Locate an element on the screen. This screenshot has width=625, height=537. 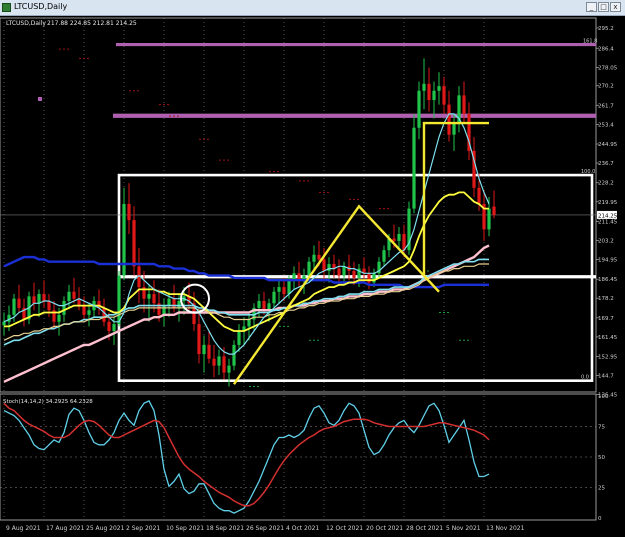
stoch-tick-label: 25 is located at coordinates (601, 489).